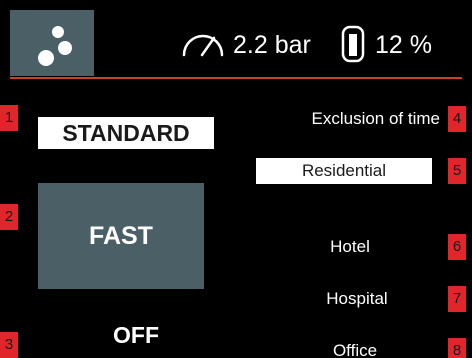  I want to click on marker-8: 8, so click(457, 348).